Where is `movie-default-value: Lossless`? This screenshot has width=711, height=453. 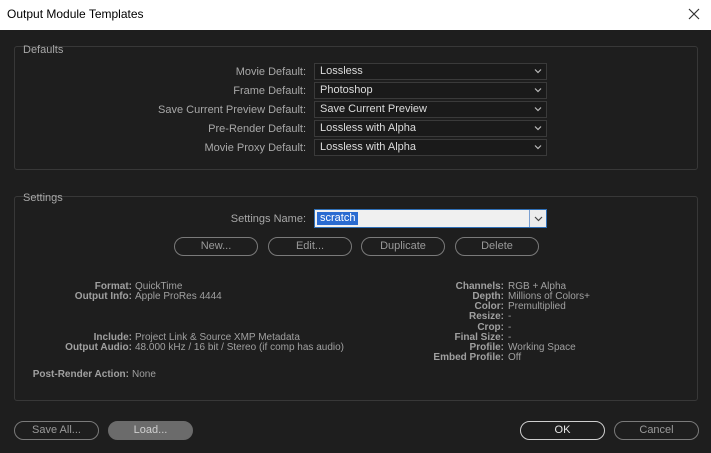
movie-default-value: Lossless is located at coordinates (341, 71).